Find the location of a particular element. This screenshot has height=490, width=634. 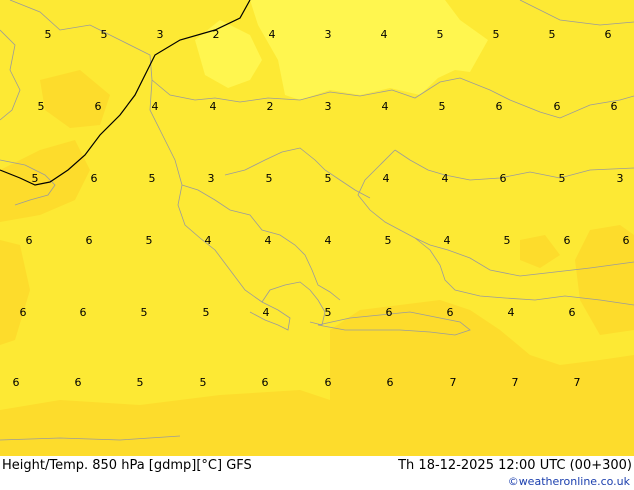

map-title: Height/Temp. 850 hPa [gdmp][°C] GFS is located at coordinates (127, 465).